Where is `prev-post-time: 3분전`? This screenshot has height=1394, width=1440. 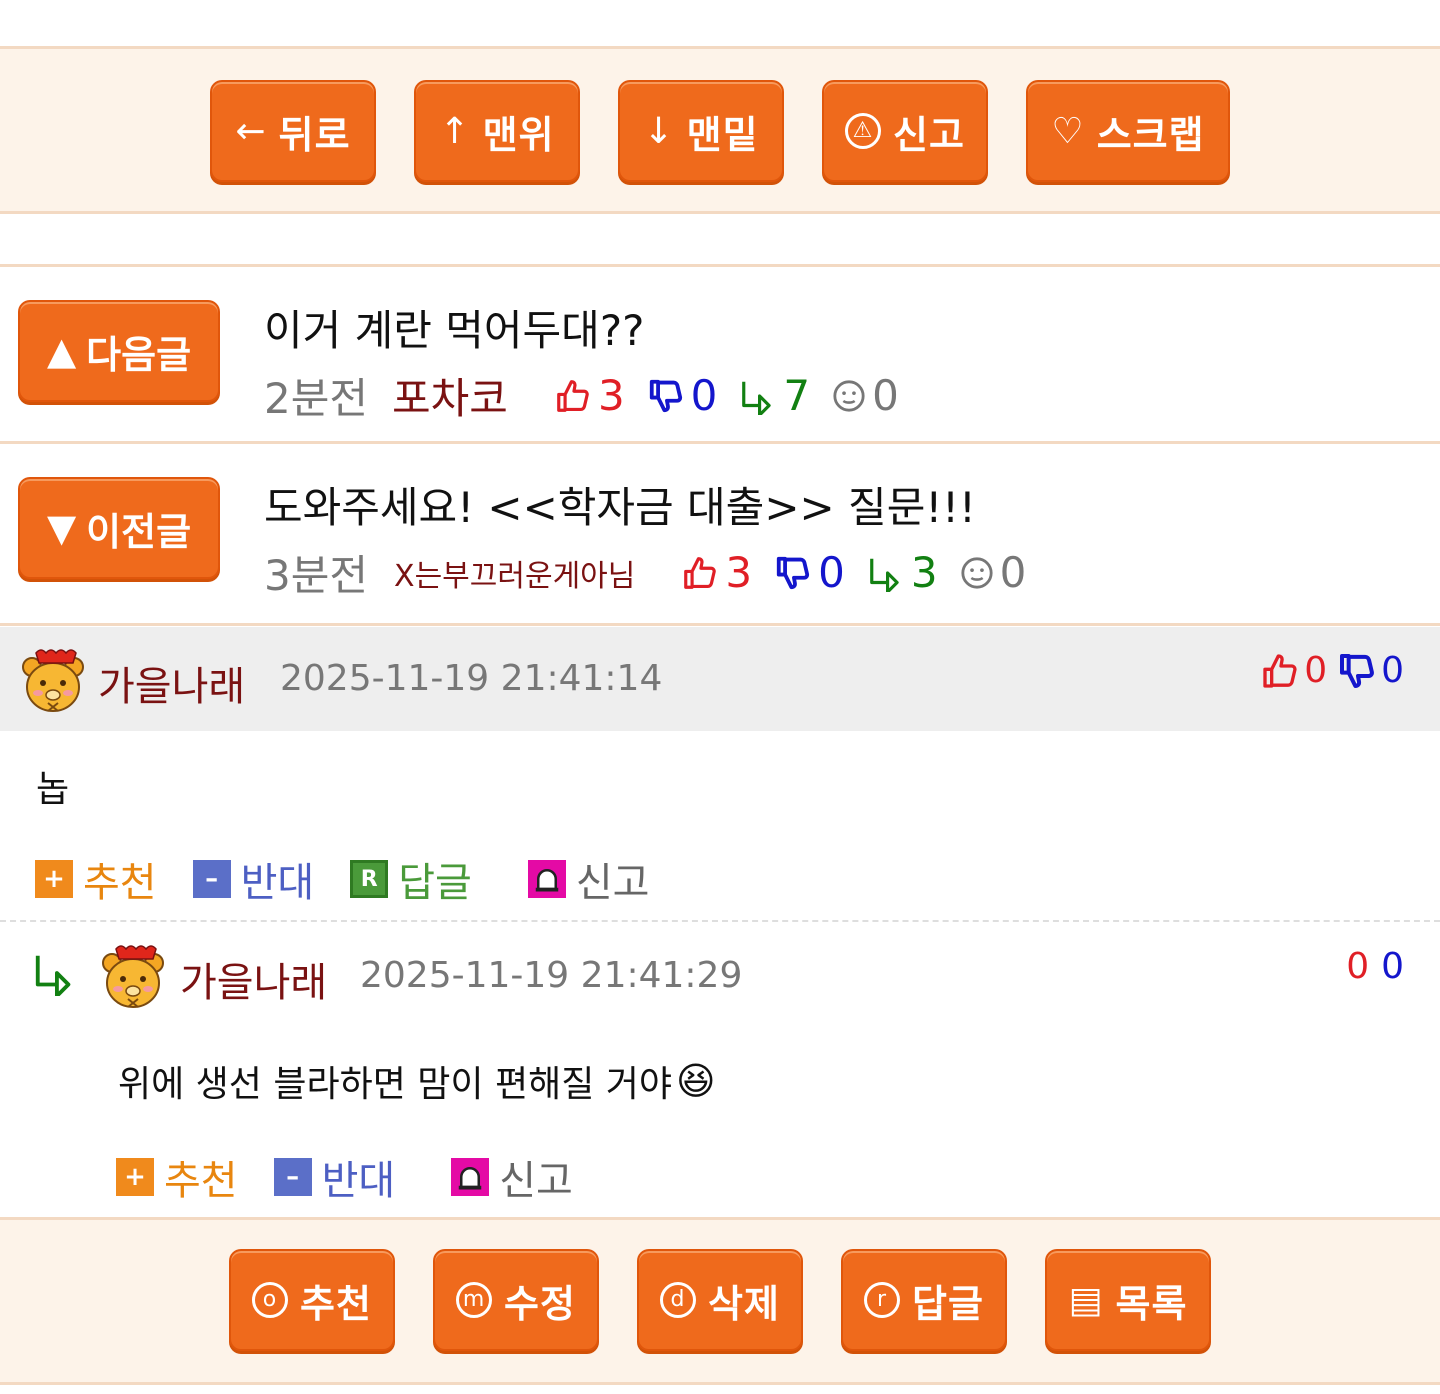
prev-post-time: 3분전 is located at coordinates (316, 575).